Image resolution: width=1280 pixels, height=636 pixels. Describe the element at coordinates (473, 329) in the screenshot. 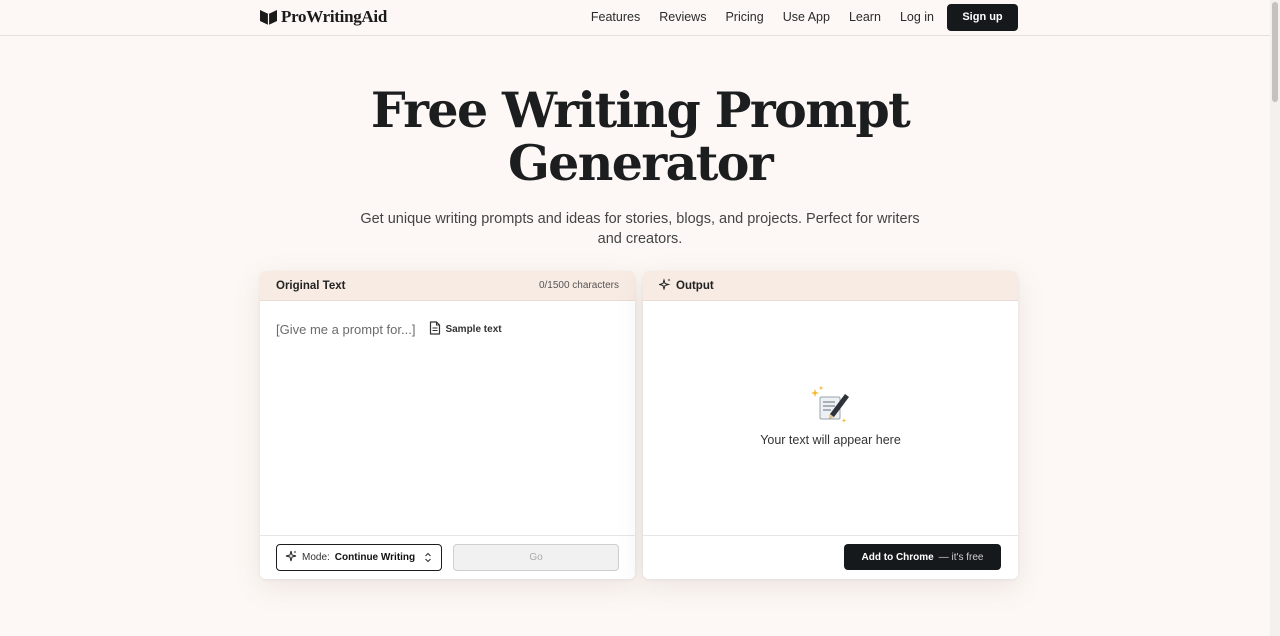

I see `sample-text-label: Sample text` at that location.